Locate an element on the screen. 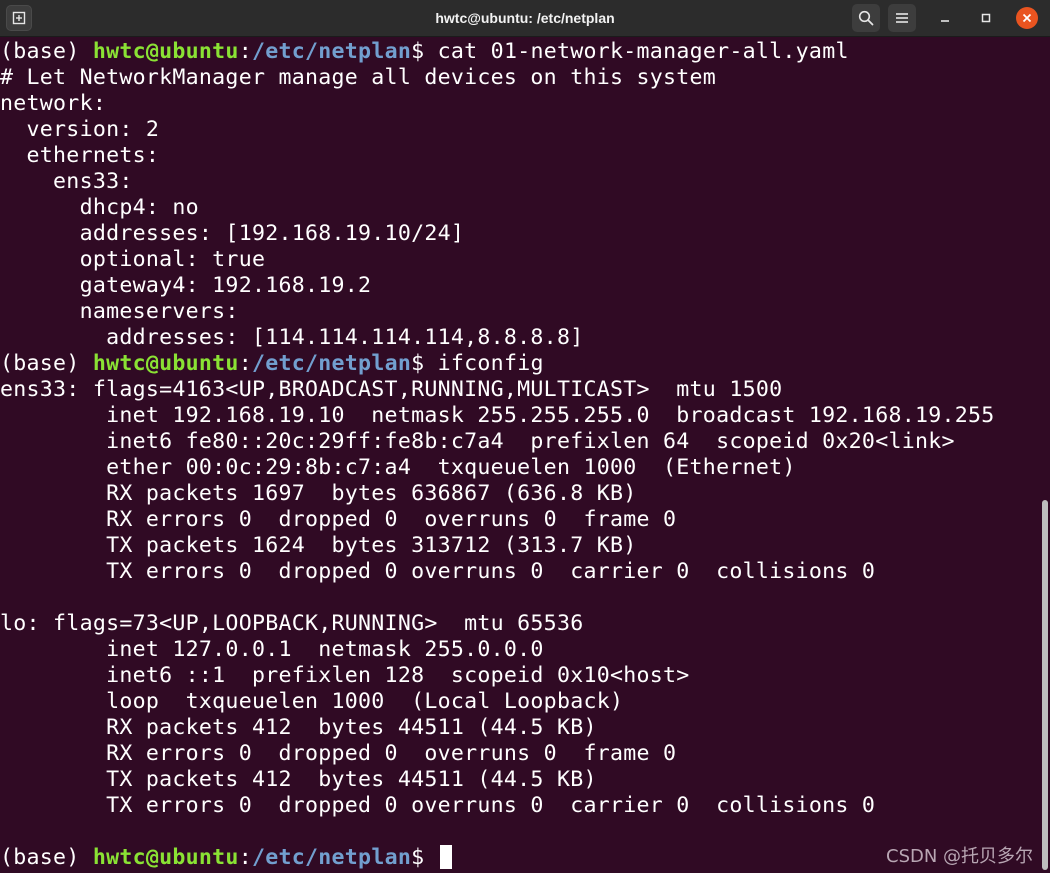 The height and width of the screenshot is (873, 1050). output-line: optional: true is located at coordinates (133, 259).